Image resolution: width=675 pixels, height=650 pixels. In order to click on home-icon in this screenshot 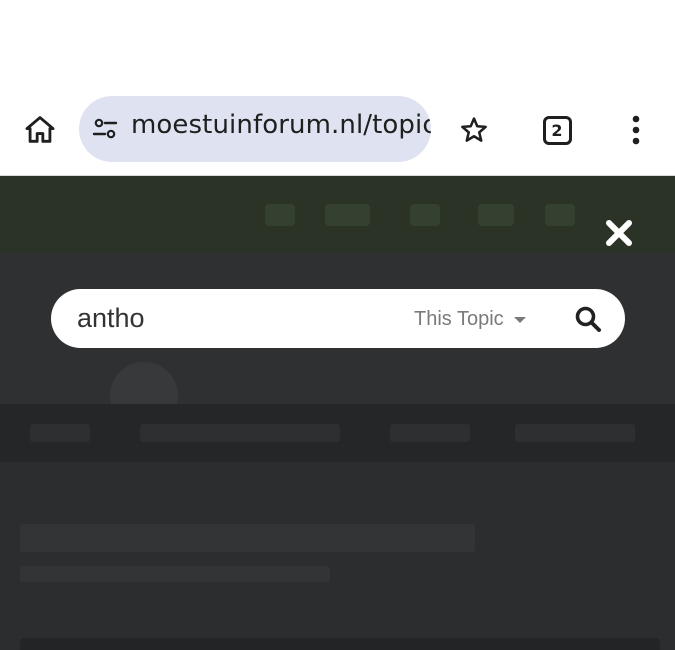, I will do `click(40, 129)`.